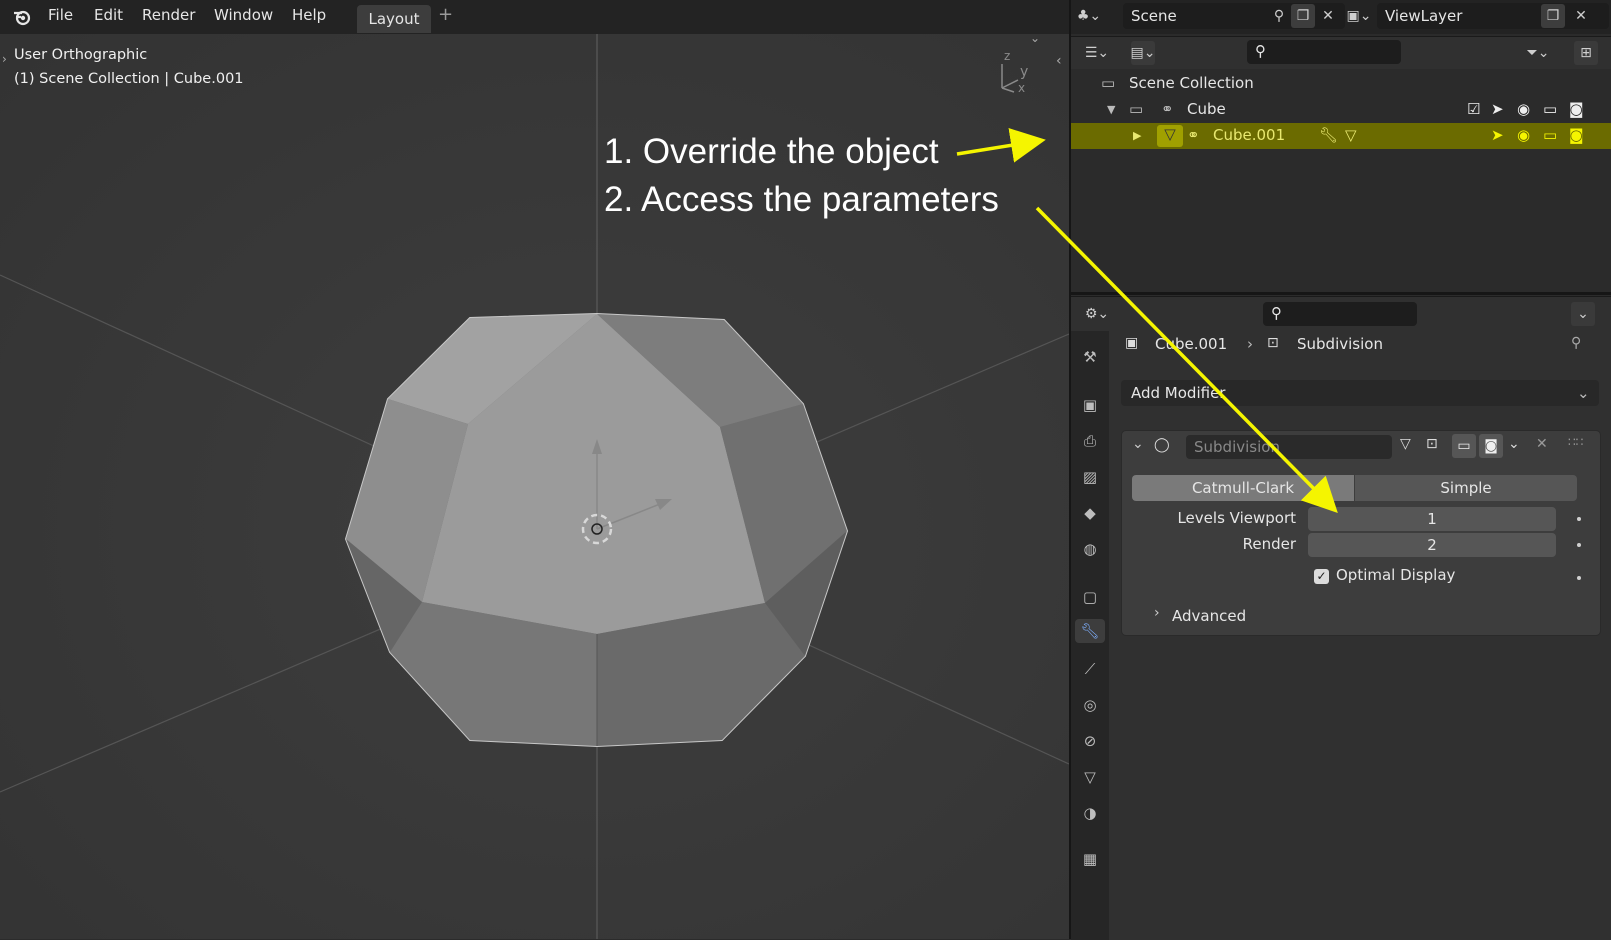 This screenshot has height=940, width=1611. Describe the element at coordinates (1329, 135) in the screenshot. I see `wrench-icon: 🔧︎` at that location.